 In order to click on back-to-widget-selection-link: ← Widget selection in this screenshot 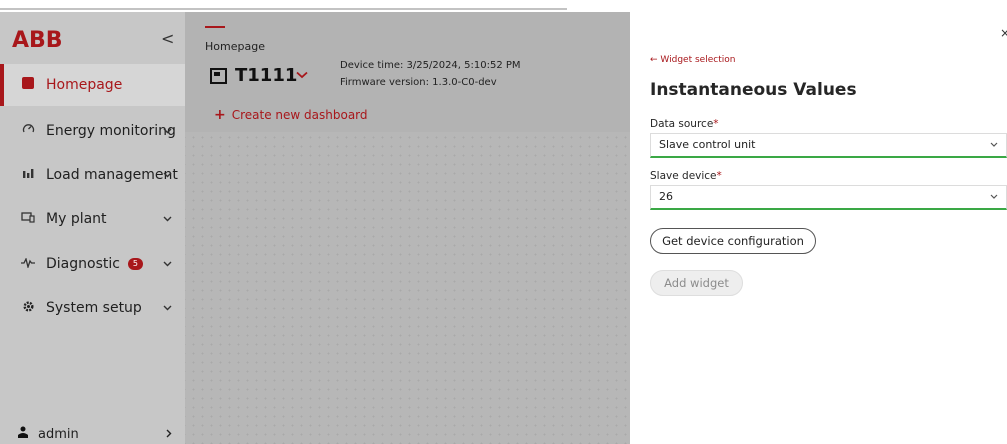, I will do `click(692, 60)`.